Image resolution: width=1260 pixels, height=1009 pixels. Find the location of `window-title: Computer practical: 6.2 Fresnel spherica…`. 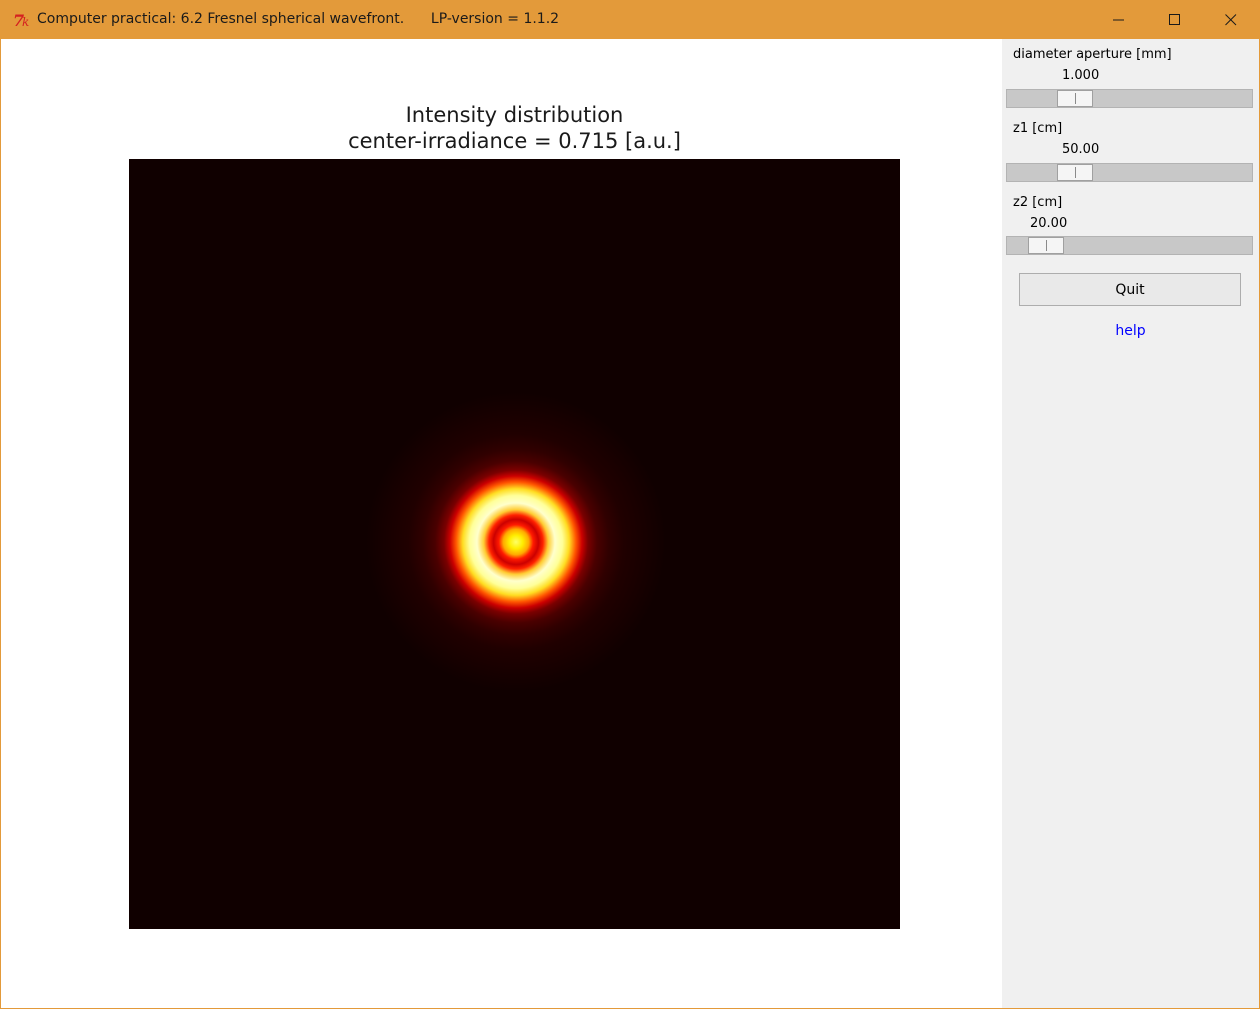

window-title: Computer practical: 6.2 Fresnel spherica… is located at coordinates (298, 19).